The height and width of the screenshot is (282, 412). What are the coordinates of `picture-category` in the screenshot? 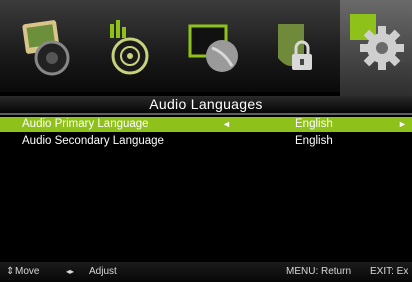 It's located at (49, 48).